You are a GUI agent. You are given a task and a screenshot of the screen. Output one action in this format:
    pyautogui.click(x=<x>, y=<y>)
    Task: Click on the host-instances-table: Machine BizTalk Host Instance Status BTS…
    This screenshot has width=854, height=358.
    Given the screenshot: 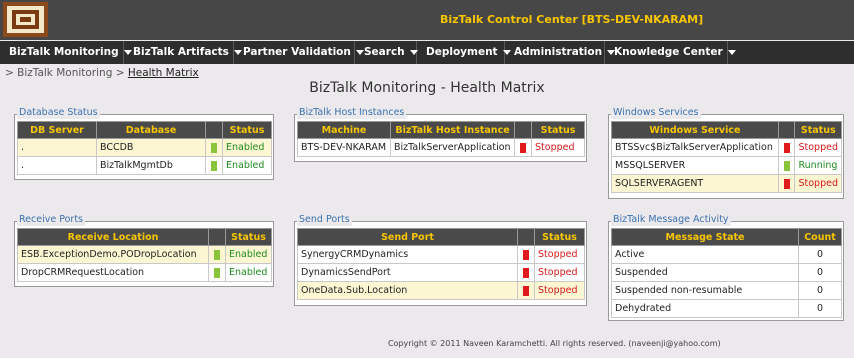 What is the action you would take?
    pyautogui.click(x=441, y=139)
    